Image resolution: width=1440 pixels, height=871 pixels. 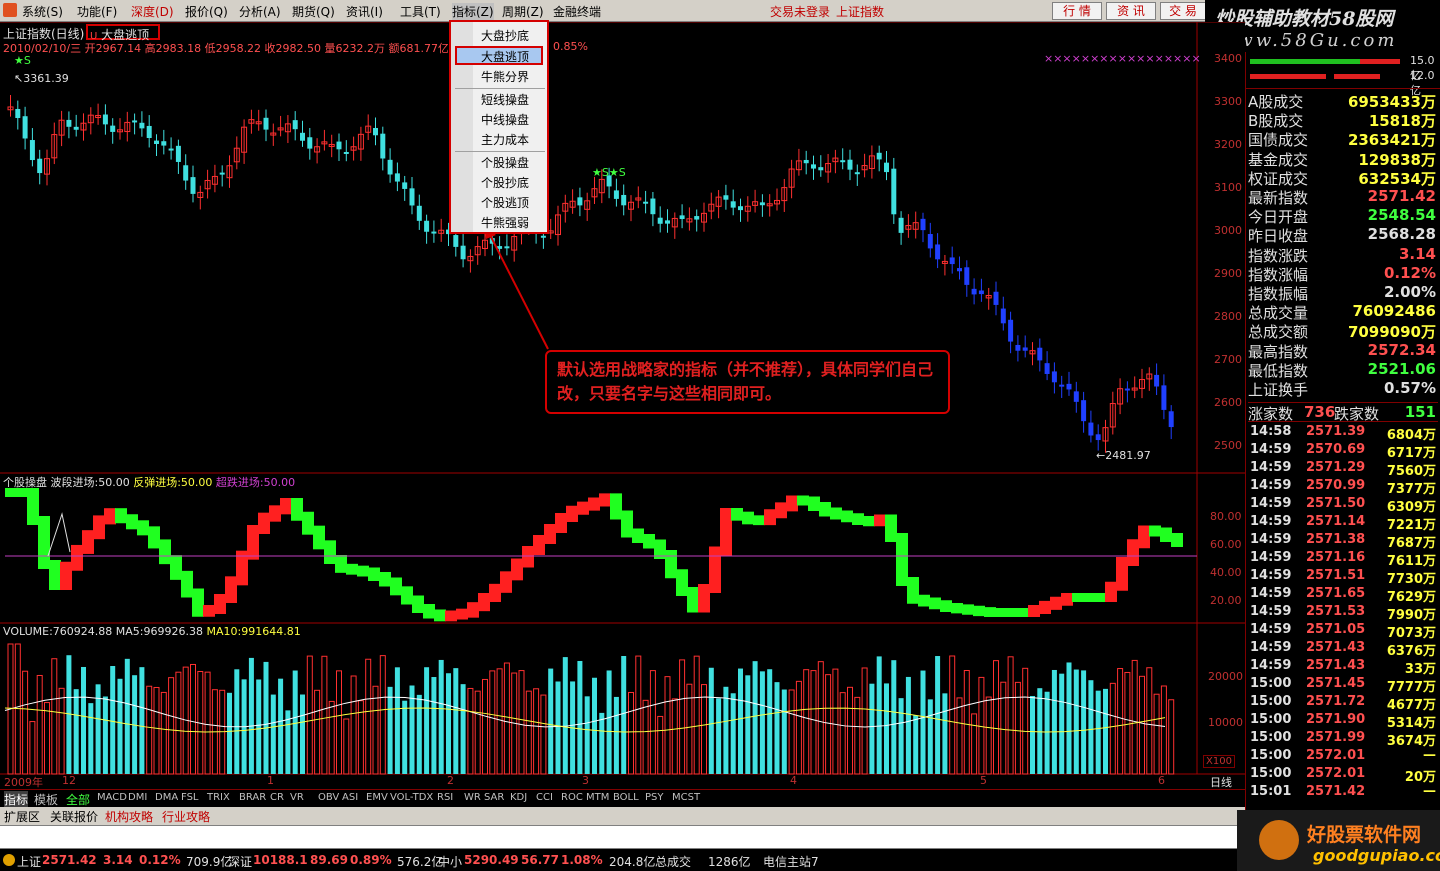 I want to click on tick-time: 15:00, so click(x=1271, y=737).